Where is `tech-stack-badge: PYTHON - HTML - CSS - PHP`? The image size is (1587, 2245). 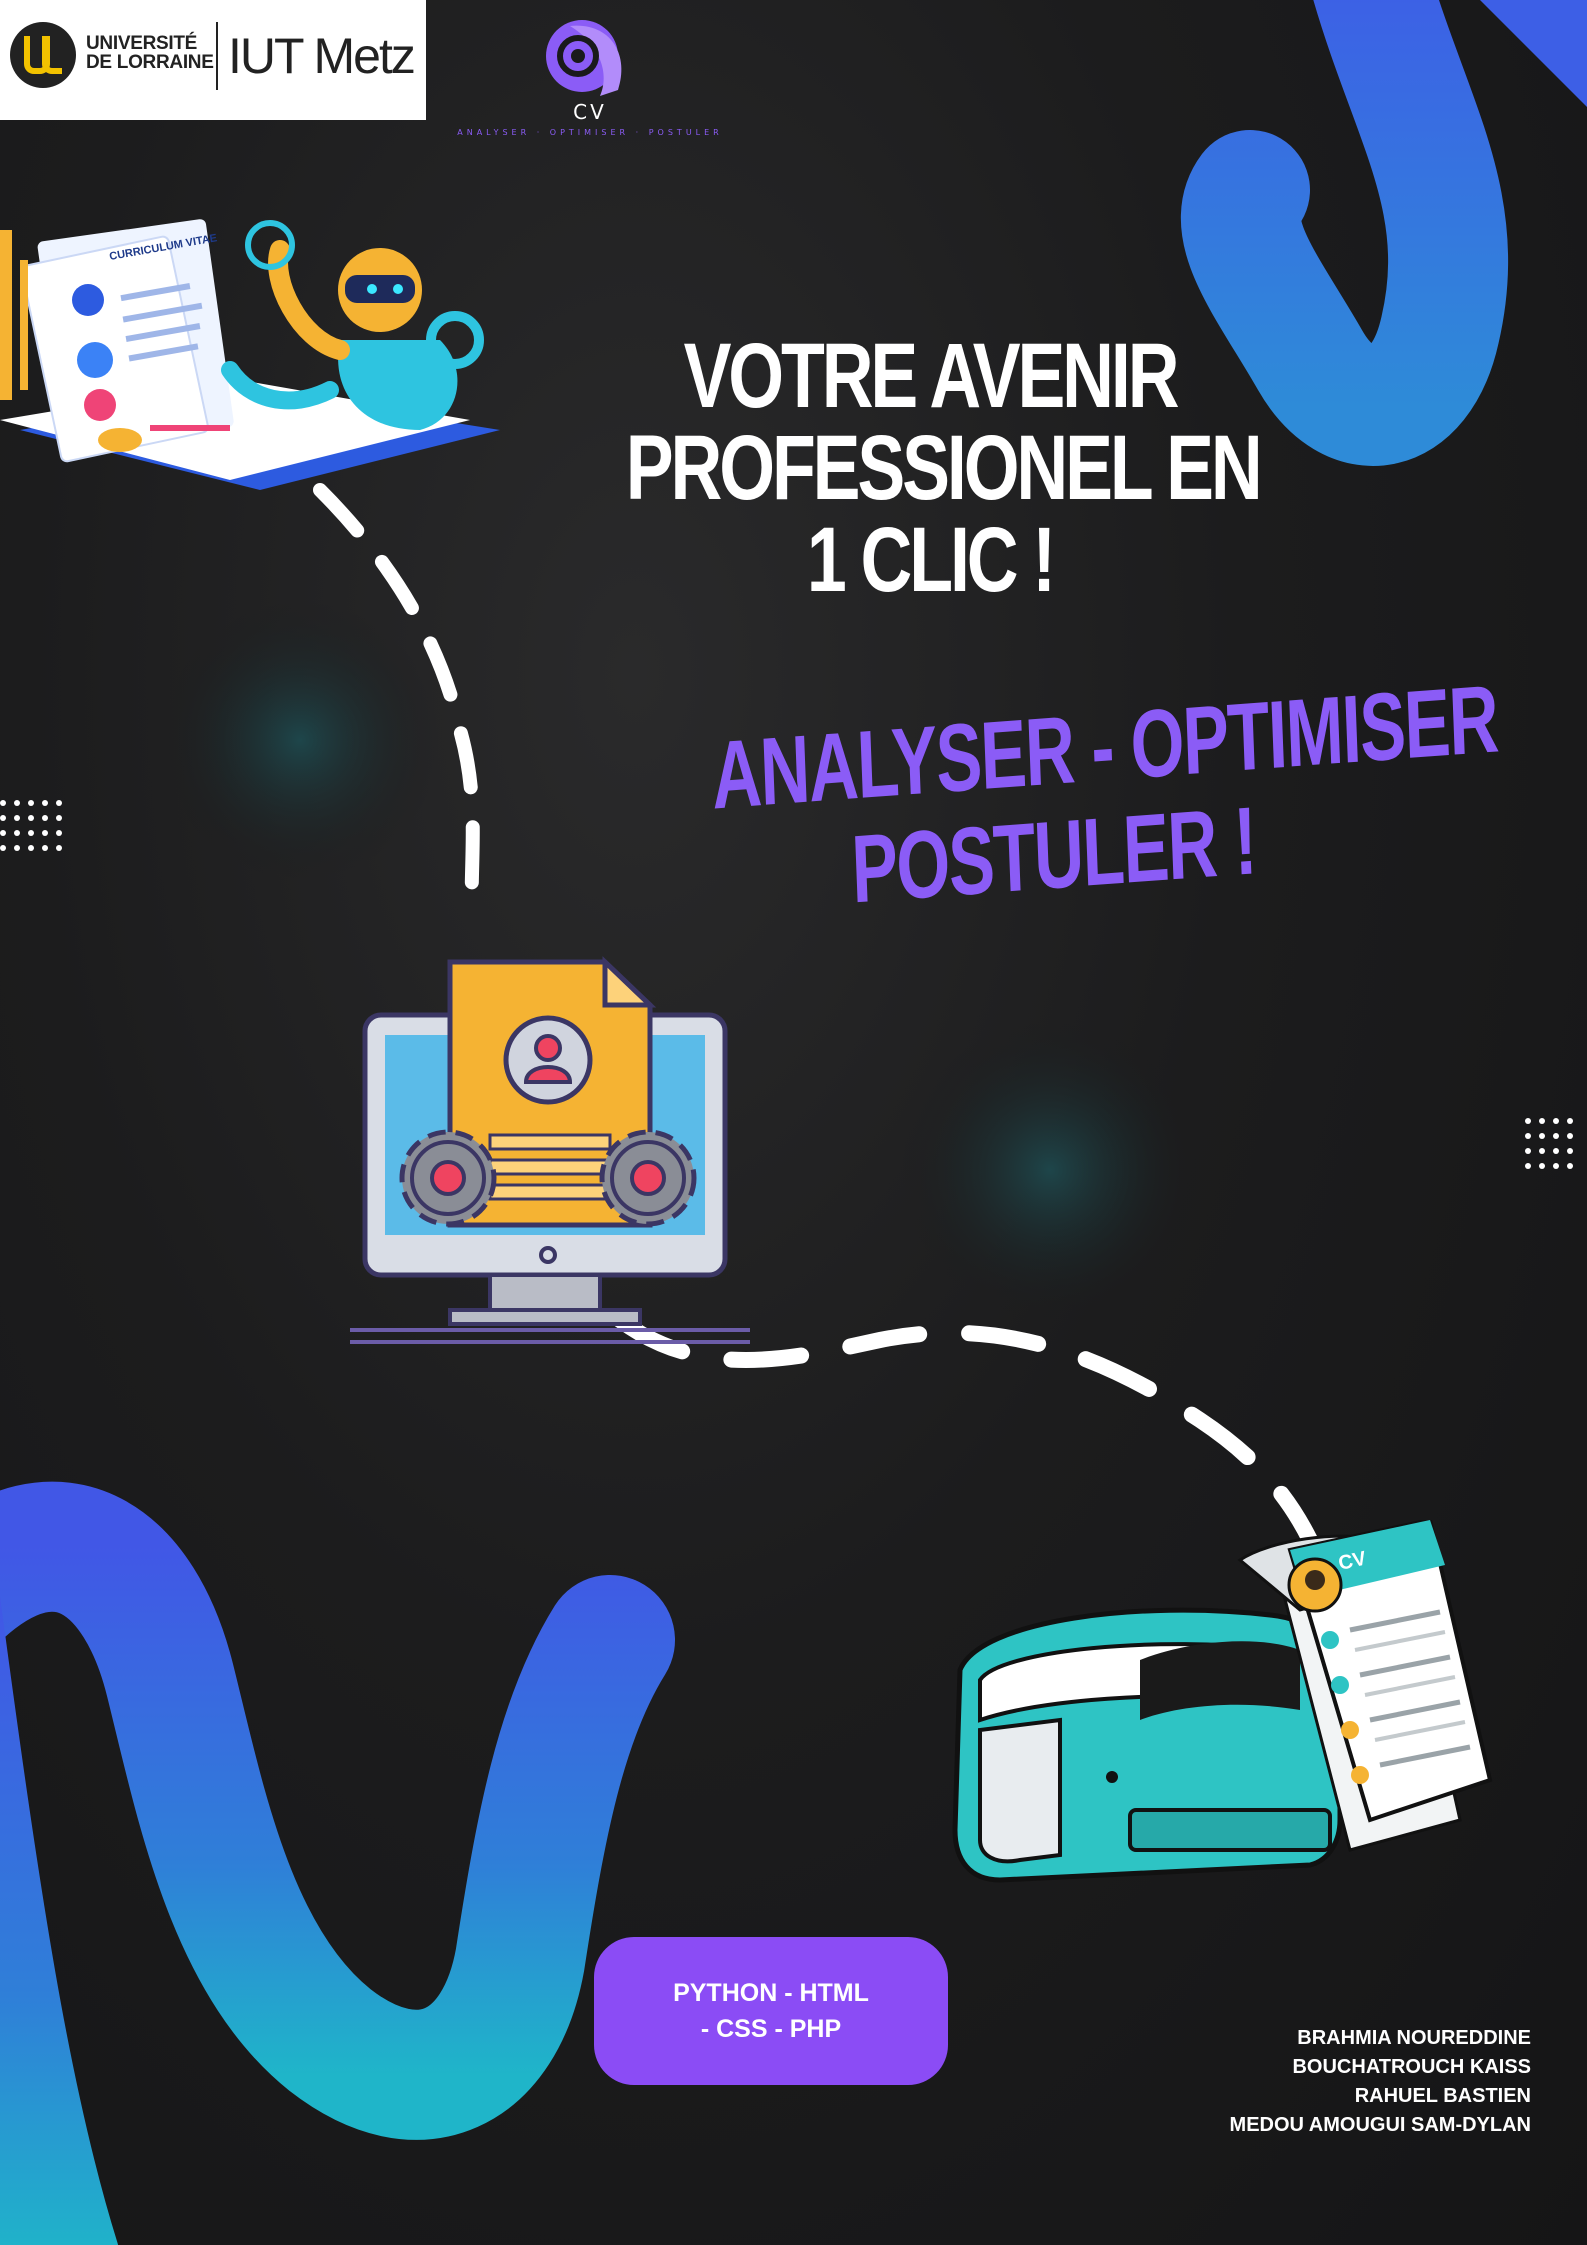
tech-stack-badge: PYTHON - HTML - CSS - PHP is located at coordinates (771, 2011).